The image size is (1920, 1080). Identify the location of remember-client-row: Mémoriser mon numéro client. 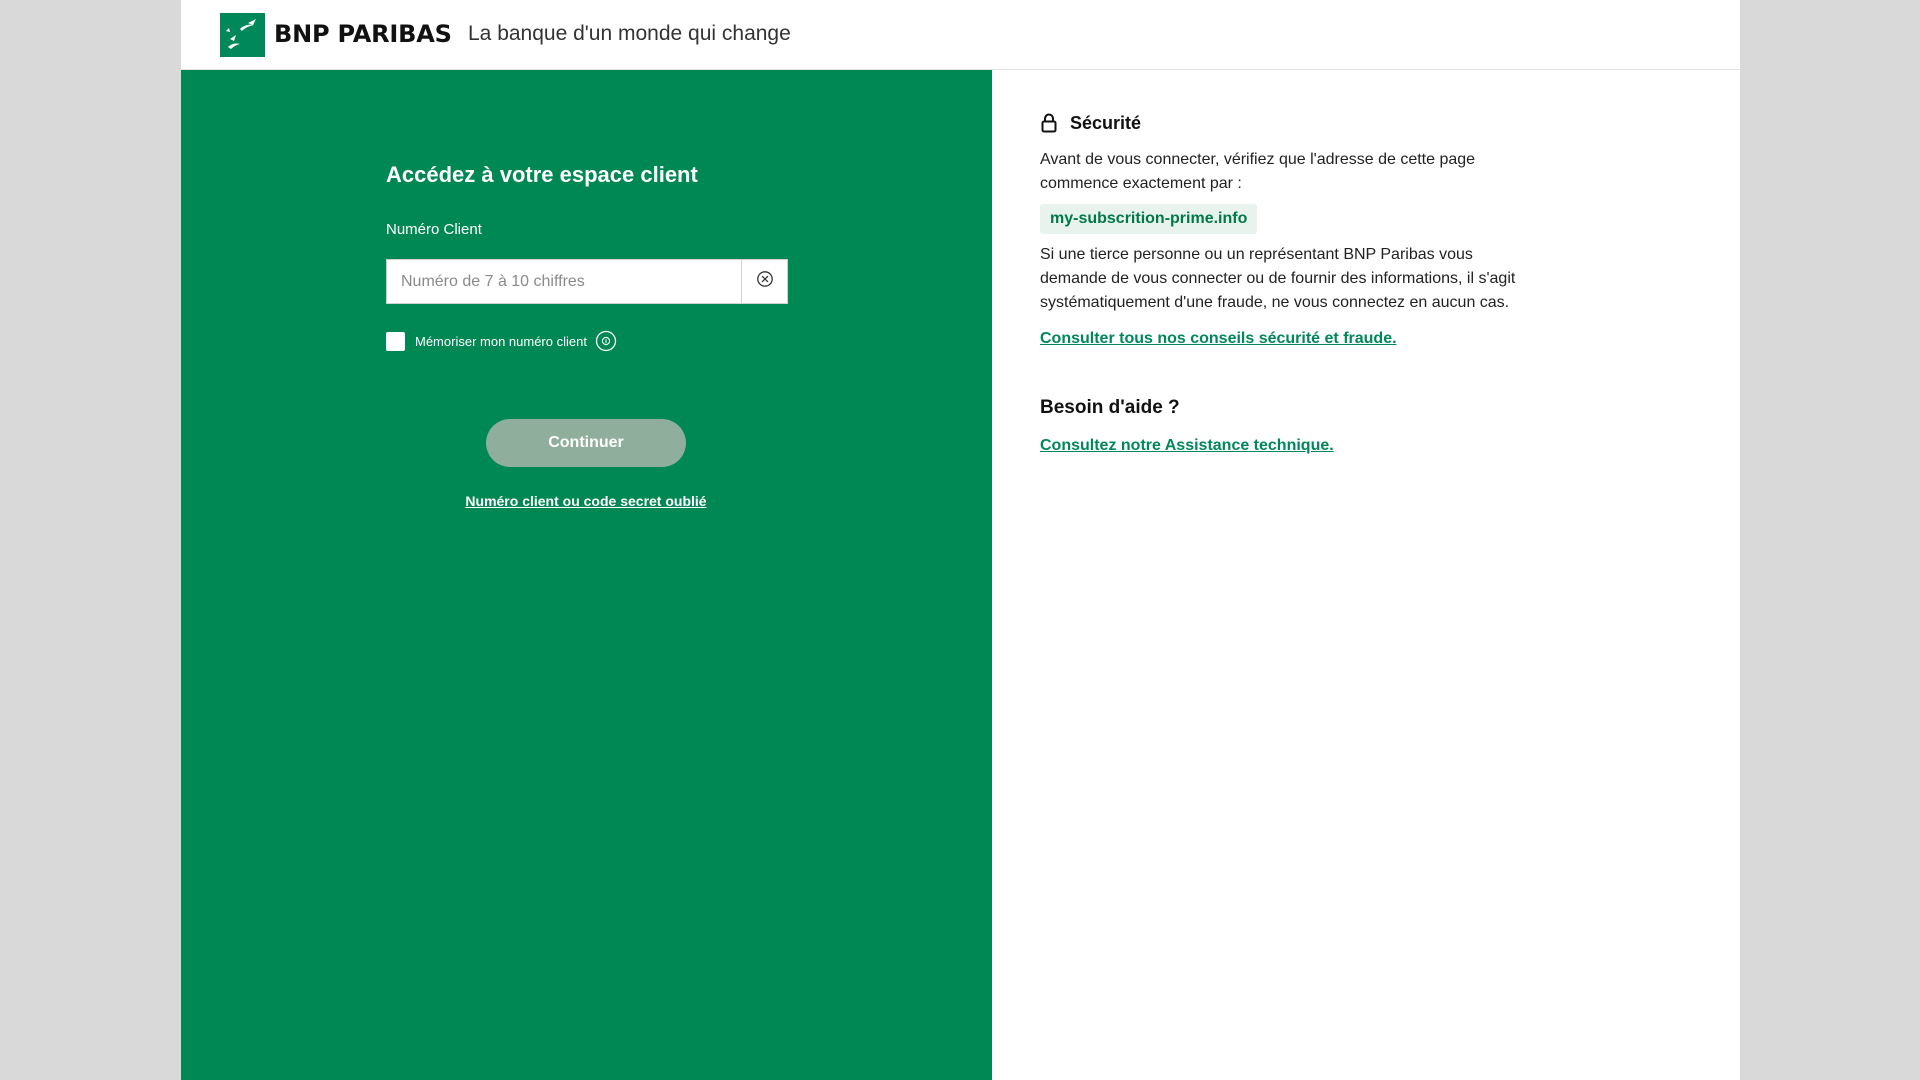
(501, 341).